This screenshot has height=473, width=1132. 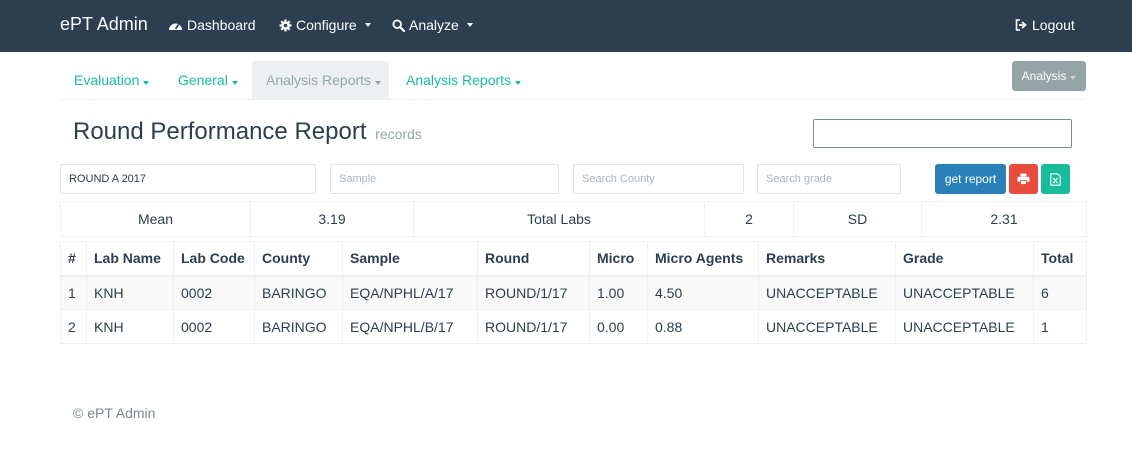 I want to click on round-input, so click(x=188, y=179).